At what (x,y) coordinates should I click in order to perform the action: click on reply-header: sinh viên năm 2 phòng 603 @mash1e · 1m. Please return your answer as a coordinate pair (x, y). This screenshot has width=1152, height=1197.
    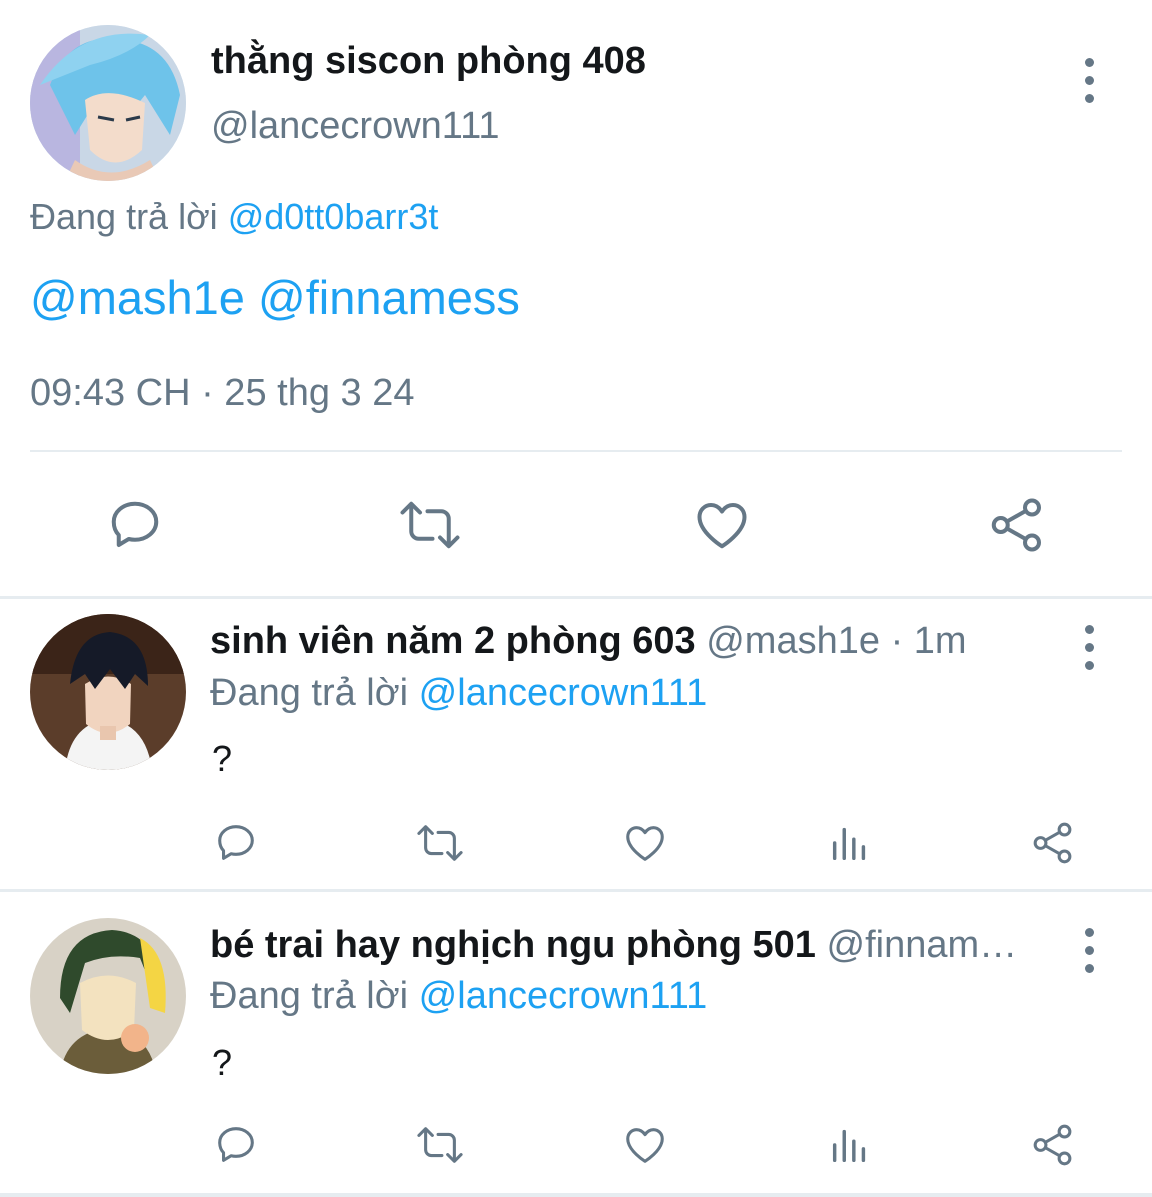
    Looking at the image, I should click on (588, 641).